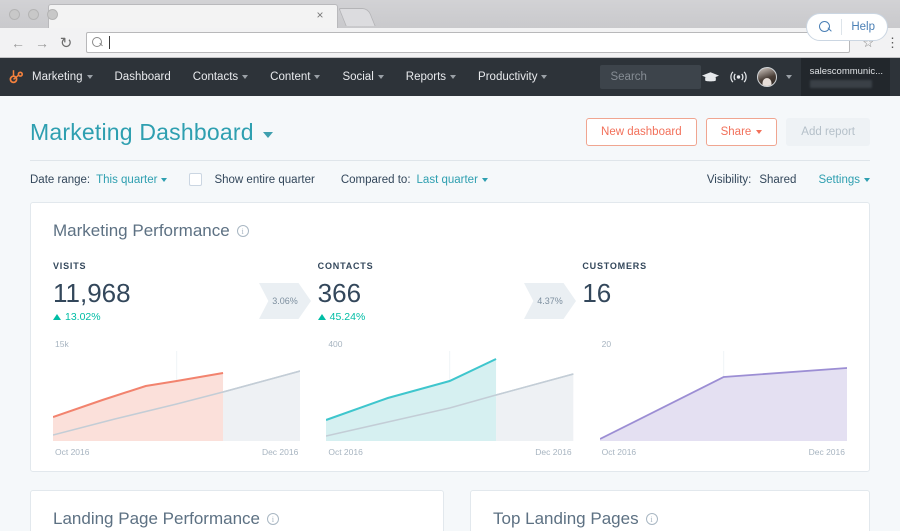 Image resolution: width=900 pixels, height=531 pixels. I want to click on share-label: Share, so click(736, 132).